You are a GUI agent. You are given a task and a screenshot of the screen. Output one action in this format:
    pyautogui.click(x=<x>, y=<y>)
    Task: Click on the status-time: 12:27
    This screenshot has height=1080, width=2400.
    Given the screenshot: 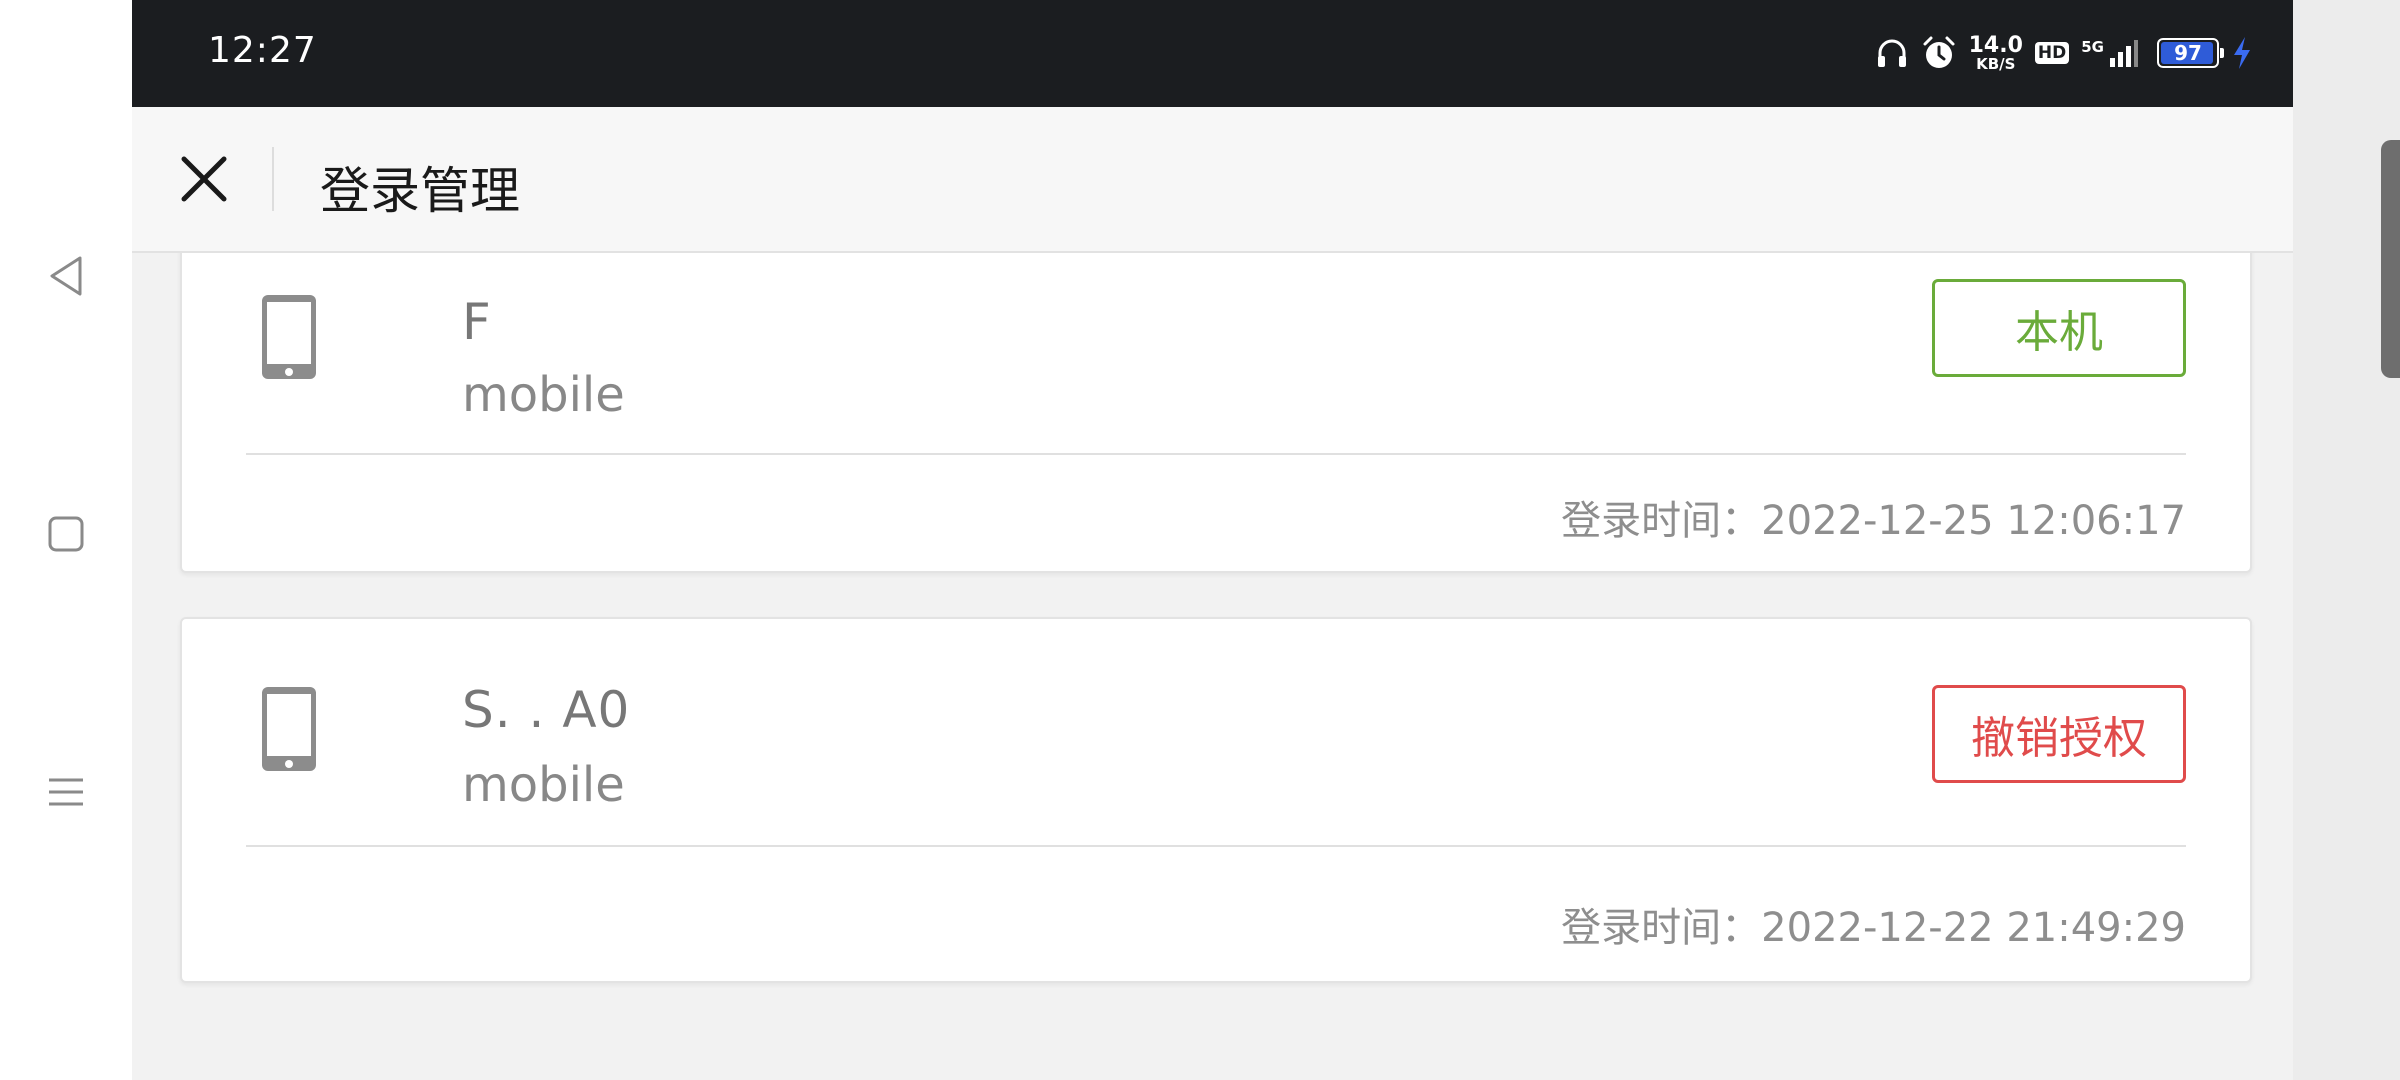 What is the action you would take?
    pyautogui.click(x=262, y=50)
    